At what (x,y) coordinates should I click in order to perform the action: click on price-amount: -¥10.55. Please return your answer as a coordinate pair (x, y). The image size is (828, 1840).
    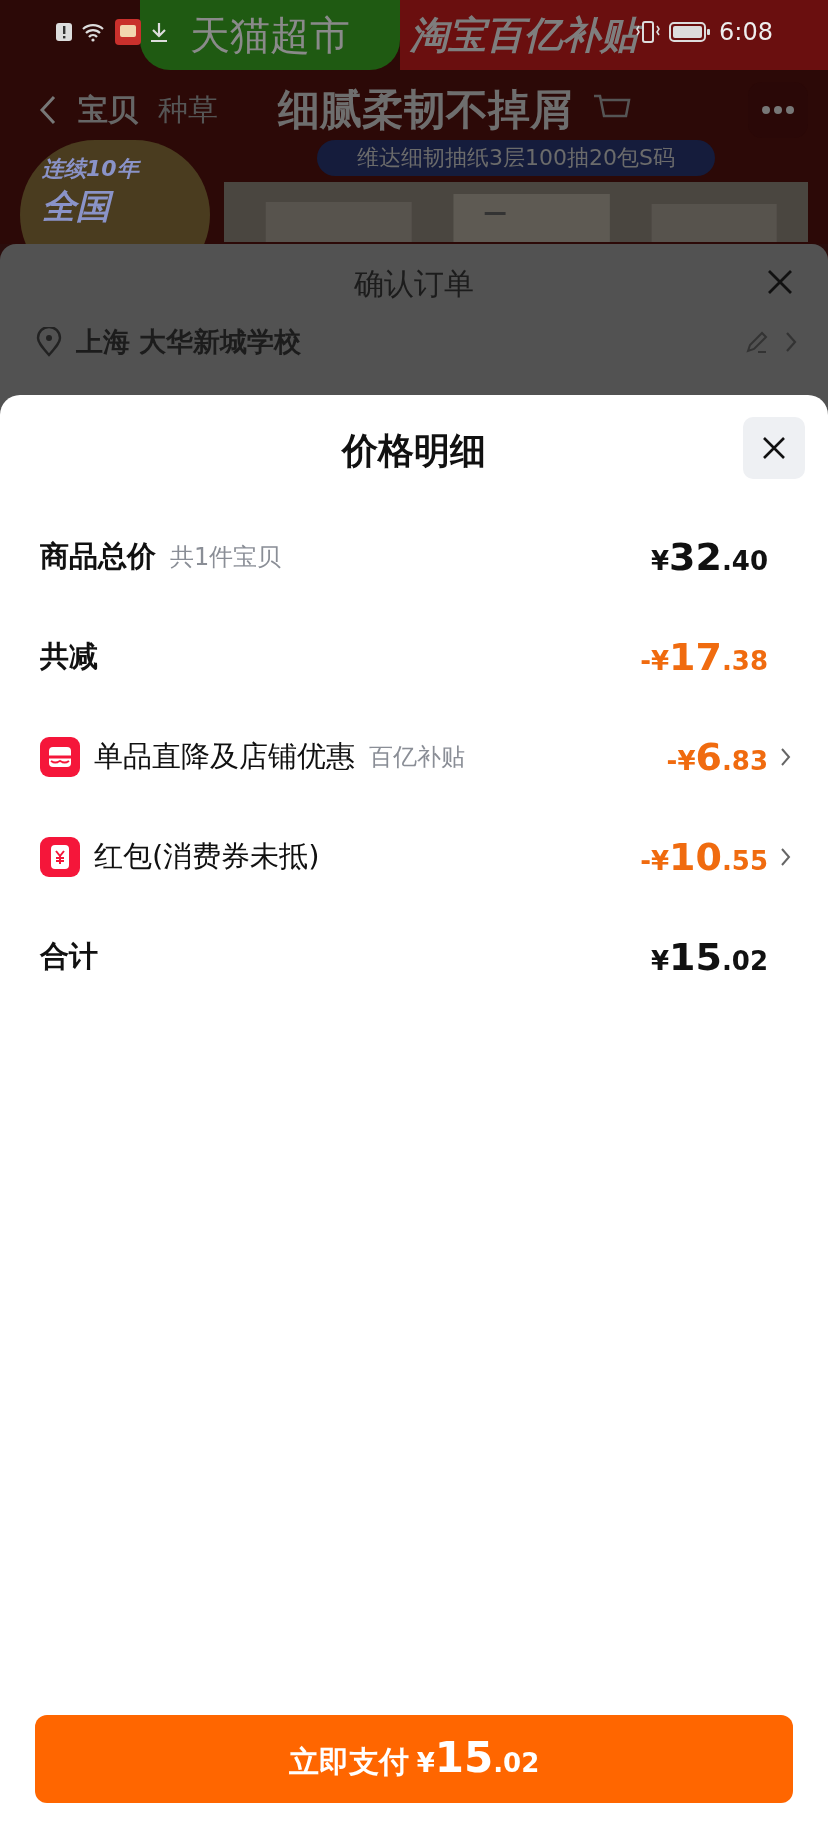
    Looking at the image, I should click on (704, 857).